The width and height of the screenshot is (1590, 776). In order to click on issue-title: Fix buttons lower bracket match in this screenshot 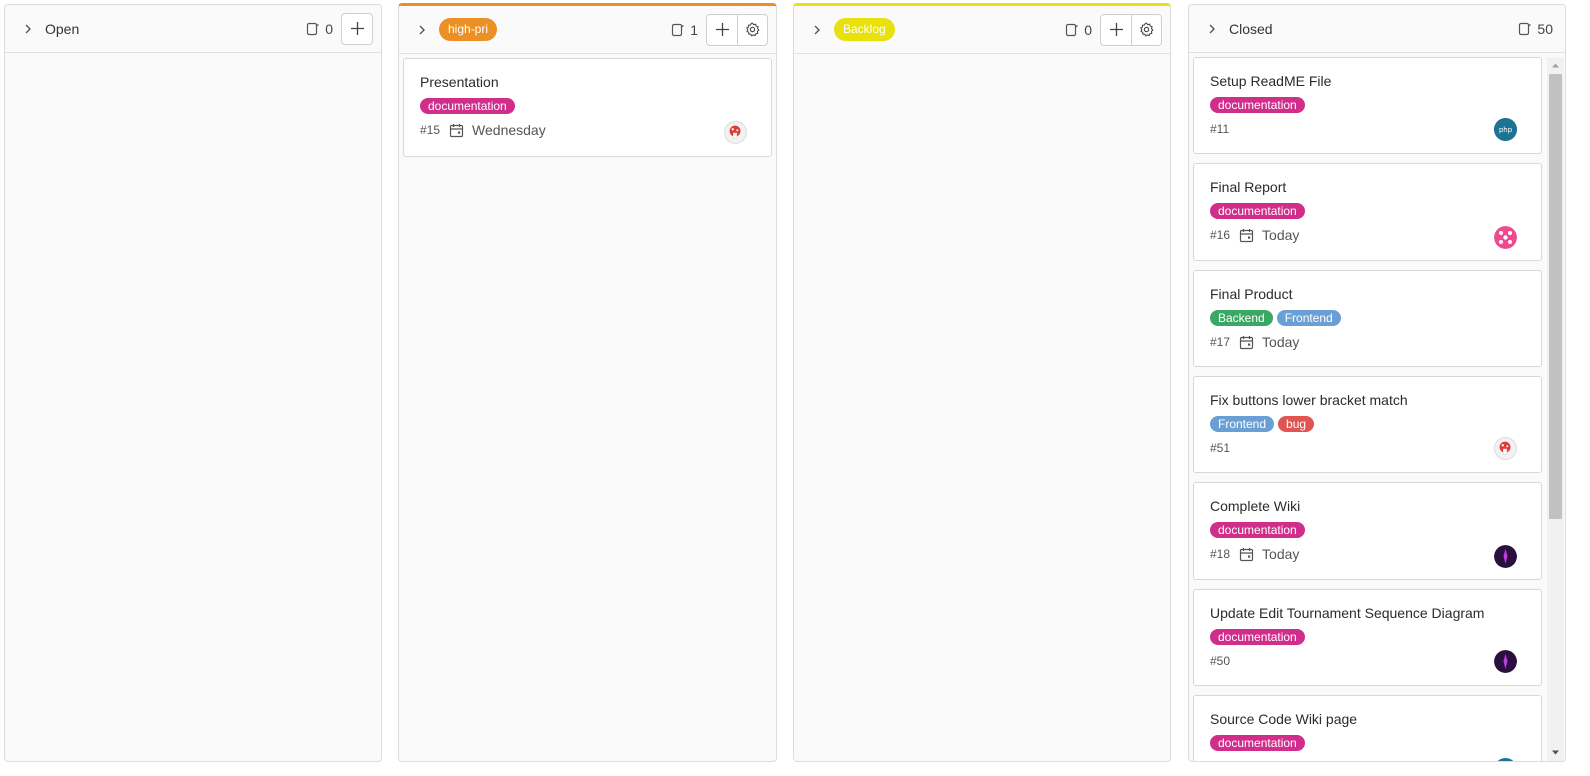, I will do `click(1367, 400)`.